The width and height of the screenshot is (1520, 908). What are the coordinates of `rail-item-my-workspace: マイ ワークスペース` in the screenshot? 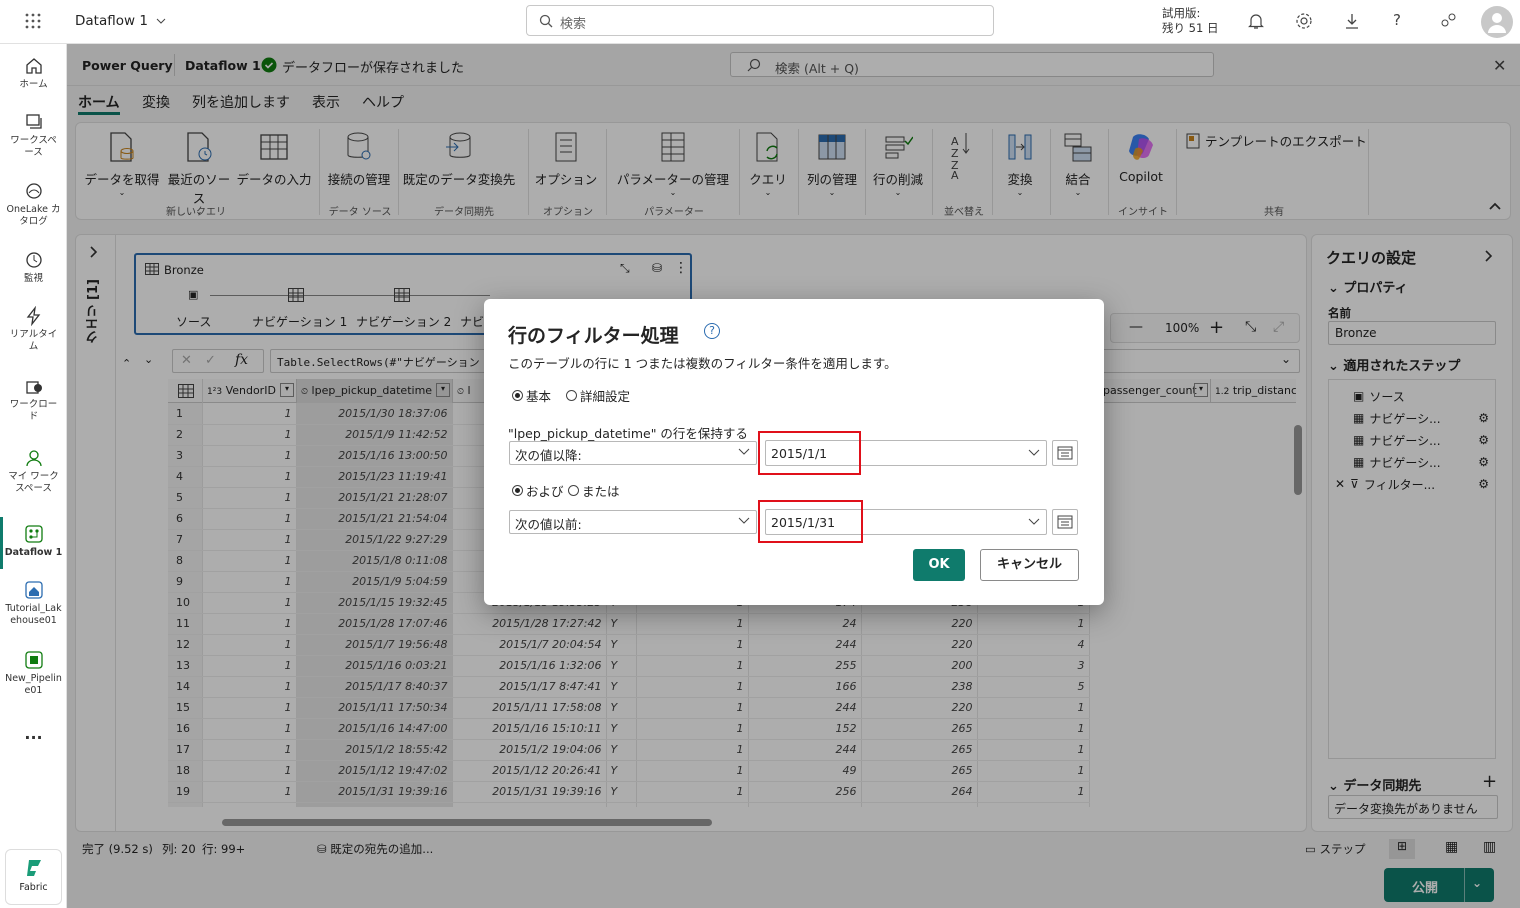 It's located at (33, 471).